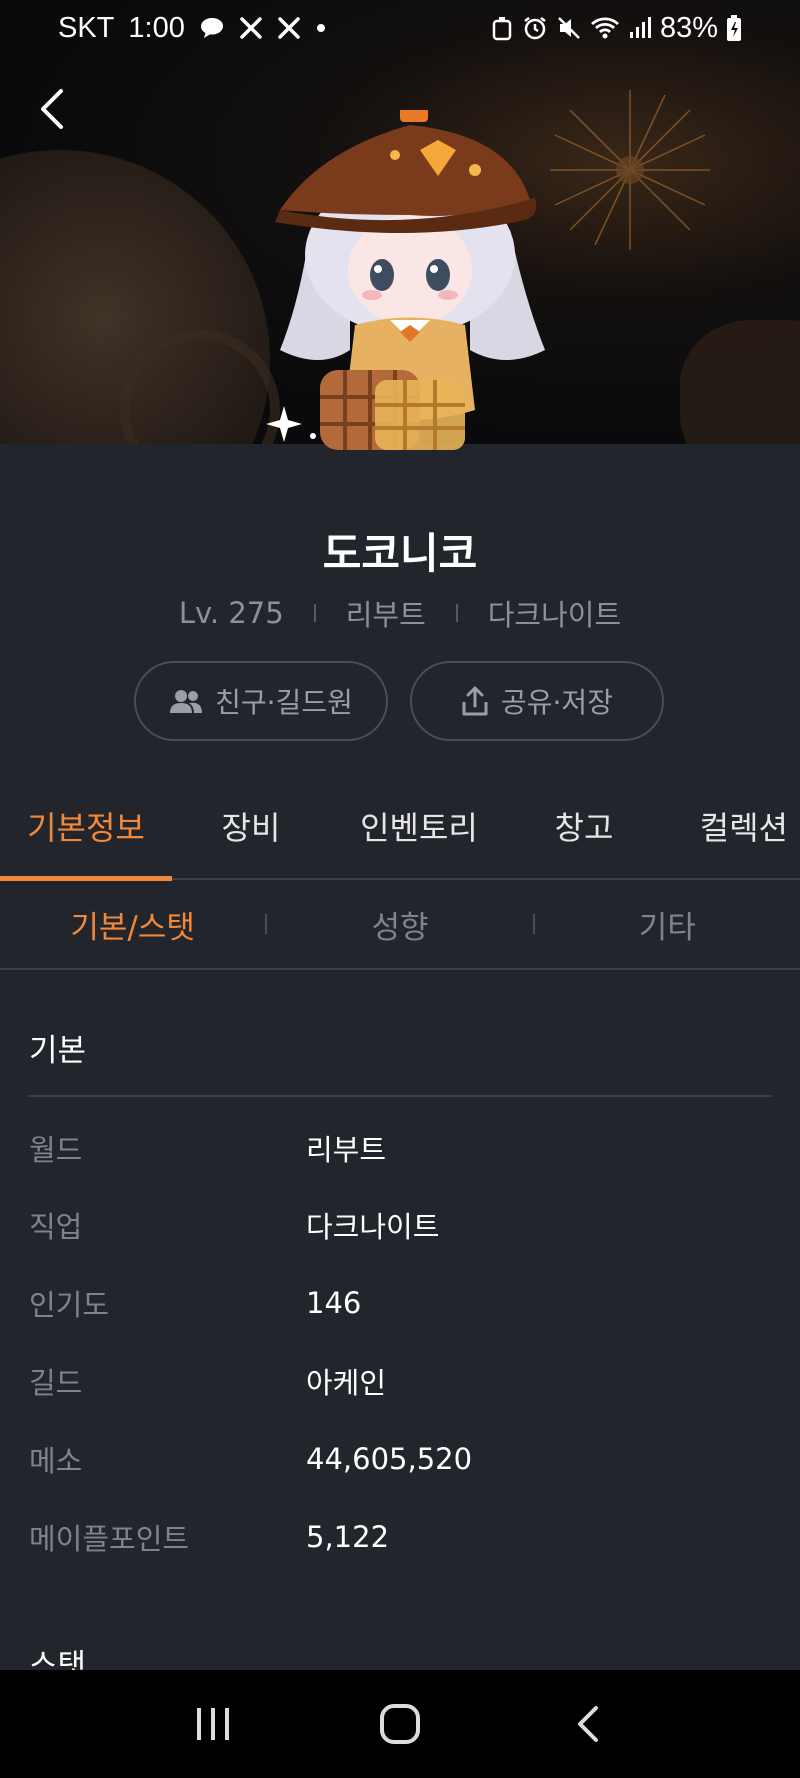 The image size is (800, 1778). Describe the element at coordinates (405, 280) in the screenshot. I see `character-avatar` at that location.